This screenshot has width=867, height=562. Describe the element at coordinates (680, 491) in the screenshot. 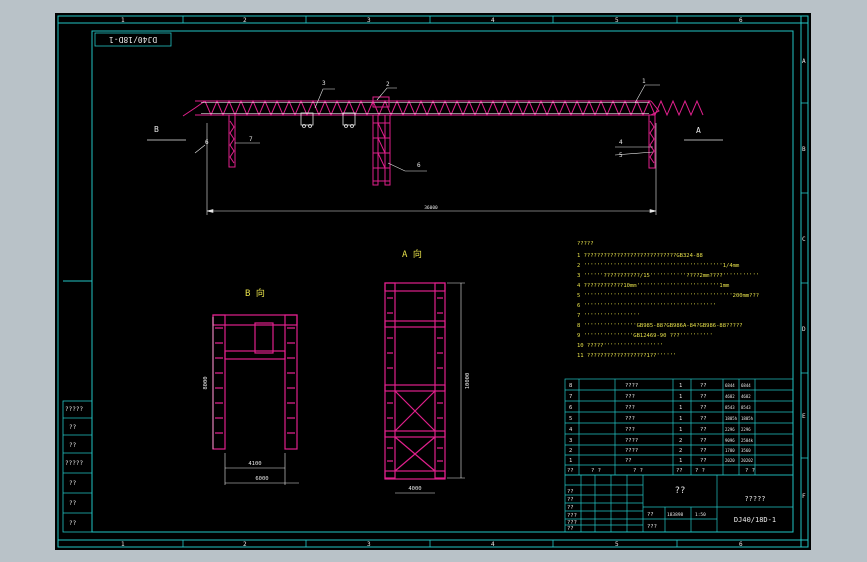

I see `title-main: ??` at that location.